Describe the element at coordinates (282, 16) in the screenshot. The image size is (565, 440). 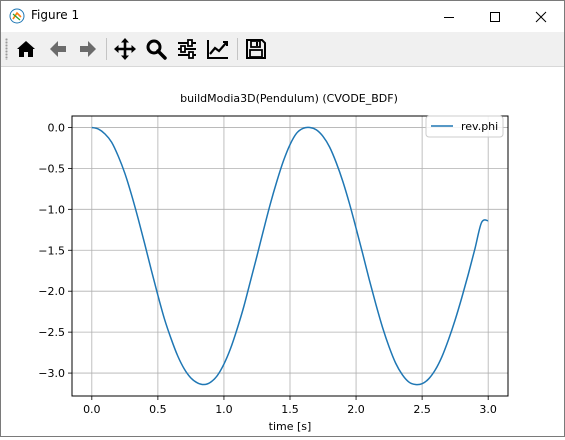
I see `title-bar: Figure 1` at that location.